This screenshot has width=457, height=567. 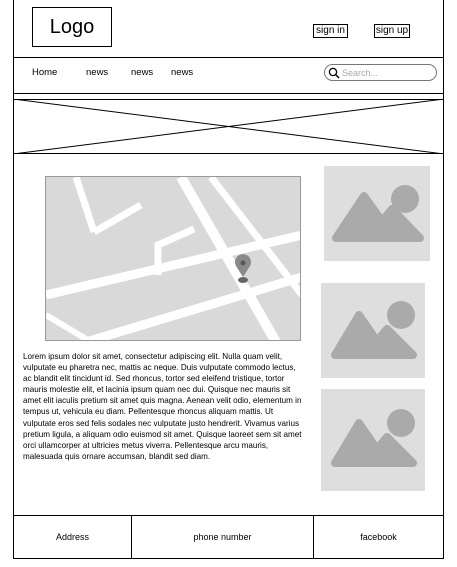 I want to click on footer-facebook-link: facebook, so click(x=378, y=537).